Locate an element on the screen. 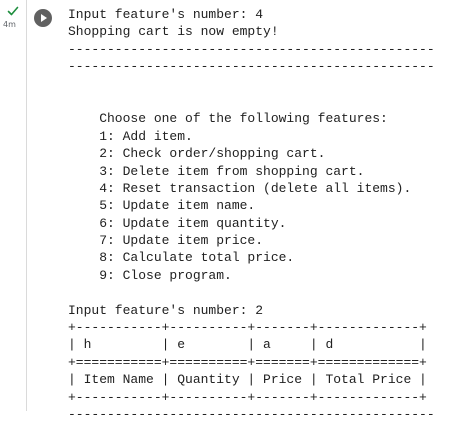  output-line: | h | e | a | d | is located at coordinates (247, 345).